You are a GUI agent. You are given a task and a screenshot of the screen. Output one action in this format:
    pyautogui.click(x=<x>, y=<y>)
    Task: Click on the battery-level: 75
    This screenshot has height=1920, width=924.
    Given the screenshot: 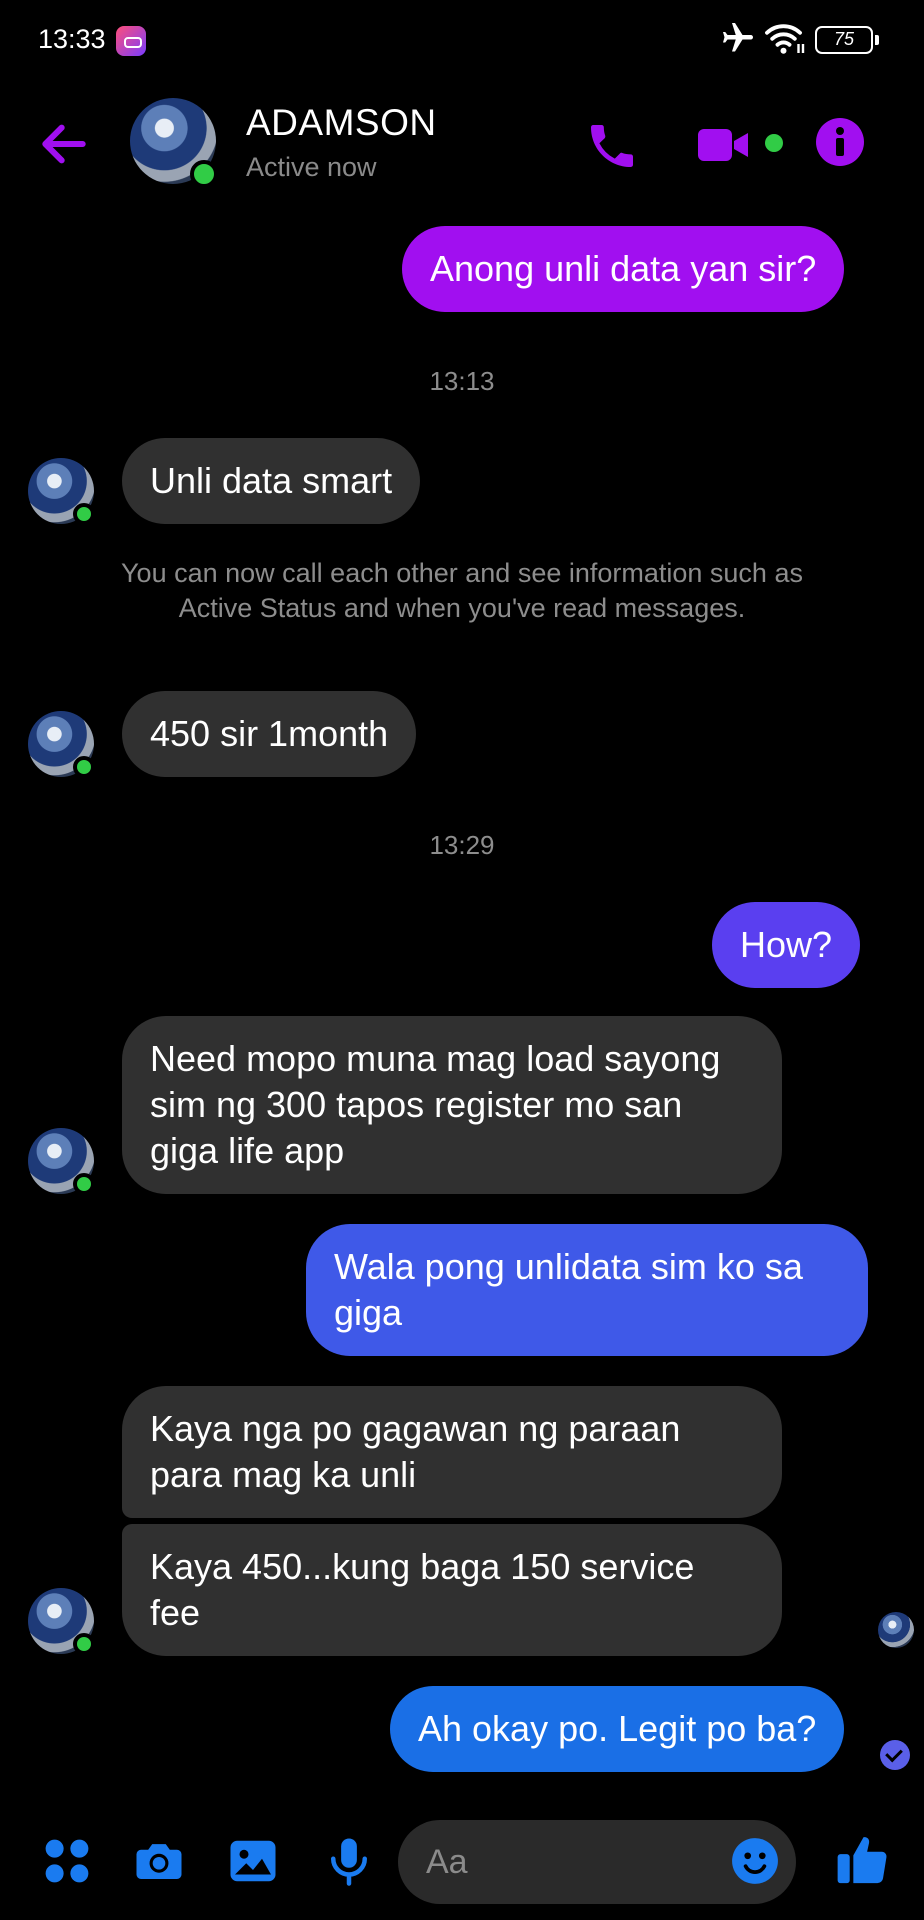 What is the action you would take?
    pyautogui.click(x=844, y=39)
    